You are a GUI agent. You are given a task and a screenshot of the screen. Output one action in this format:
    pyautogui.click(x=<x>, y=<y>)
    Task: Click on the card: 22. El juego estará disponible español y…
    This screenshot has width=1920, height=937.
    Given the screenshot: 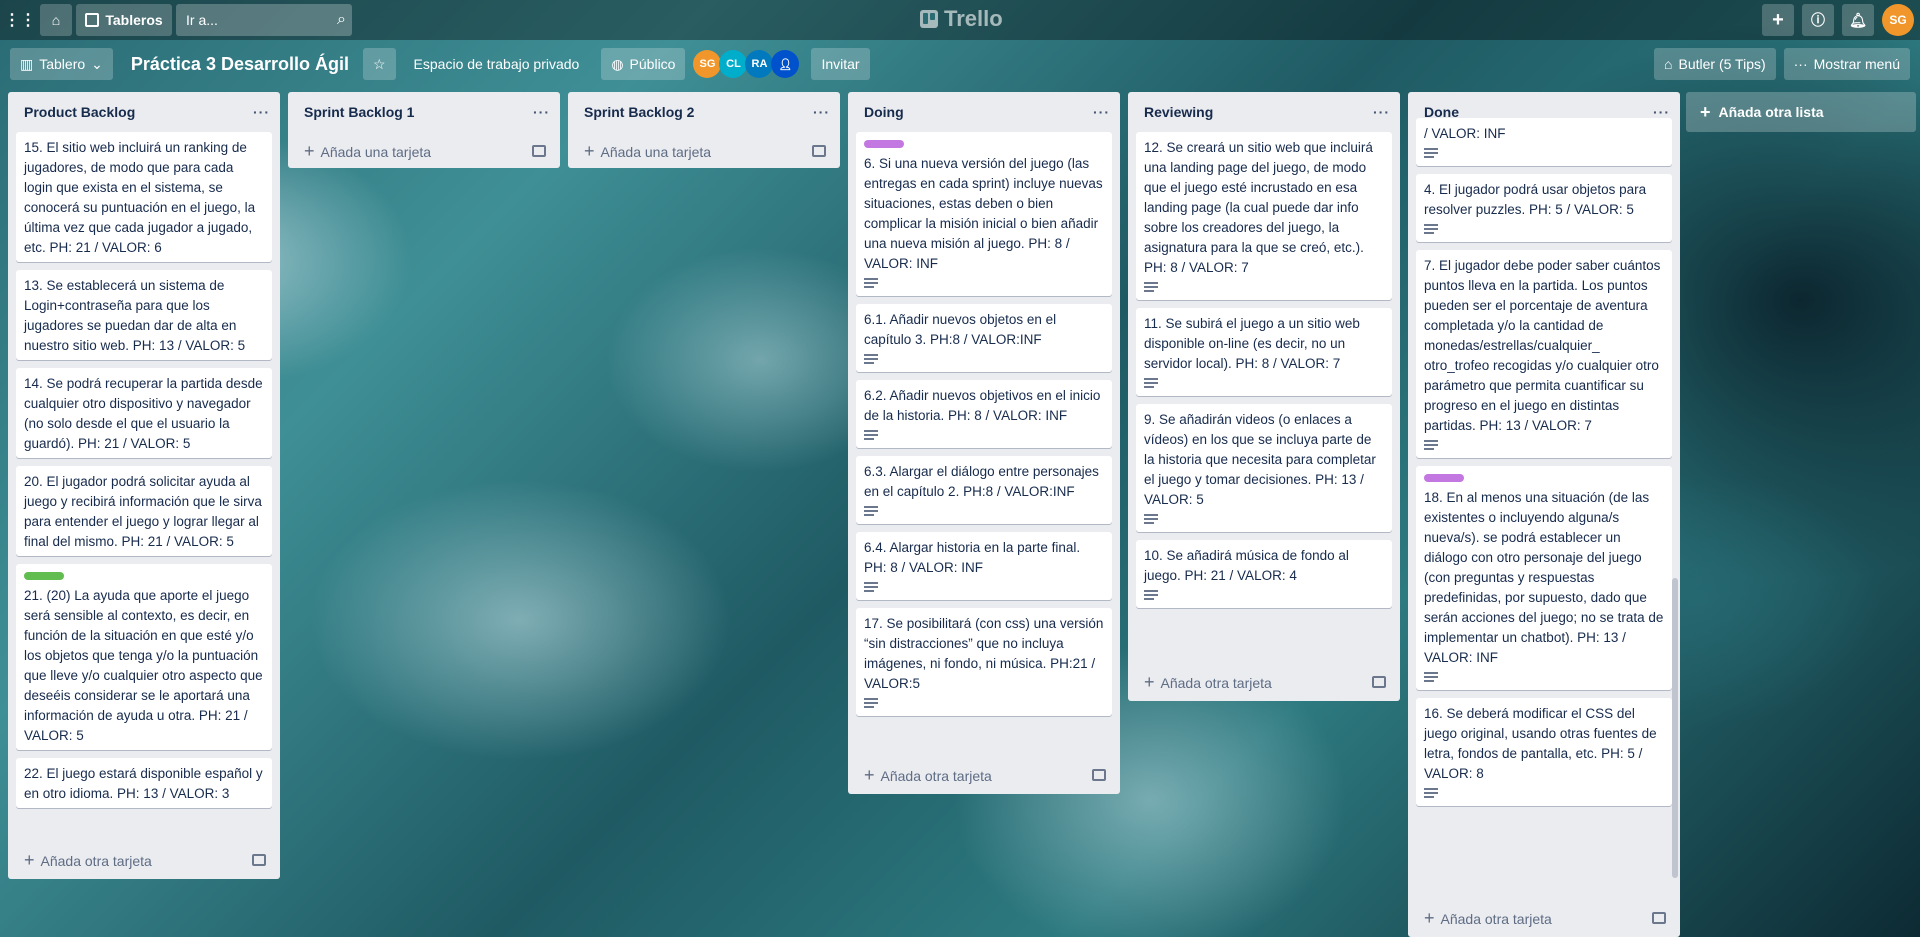 What is the action you would take?
    pyautogui.click(x=144, y=783)
    